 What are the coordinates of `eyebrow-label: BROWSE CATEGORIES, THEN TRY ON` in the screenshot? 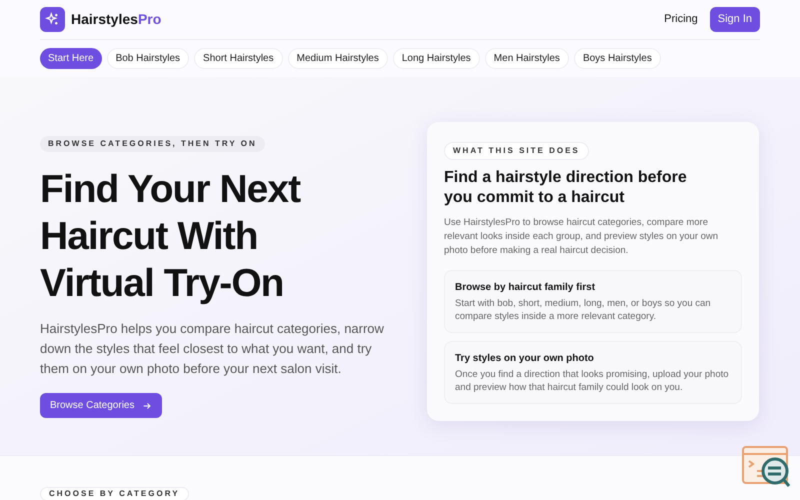 It's located at (152, 144).